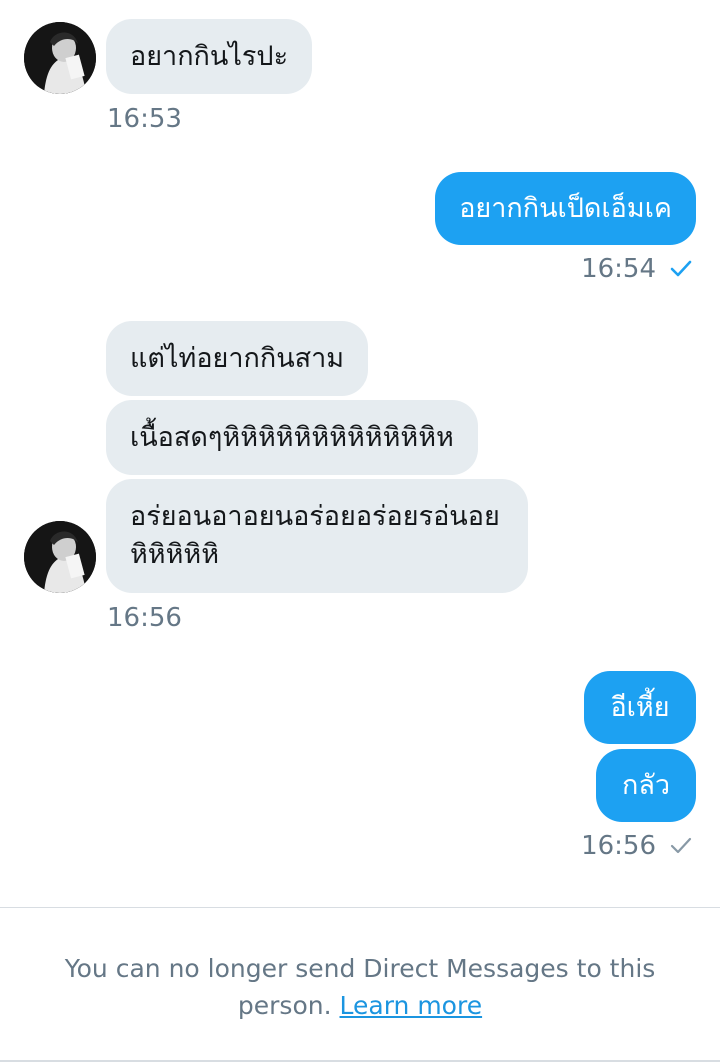 Image resolution: width=720 pixels, height=1062 pixels. What do you see at coordinates (411, 1005) in the screenshot?
I see `learn-more-link: Learn more` at bounding box center [411, 1005].